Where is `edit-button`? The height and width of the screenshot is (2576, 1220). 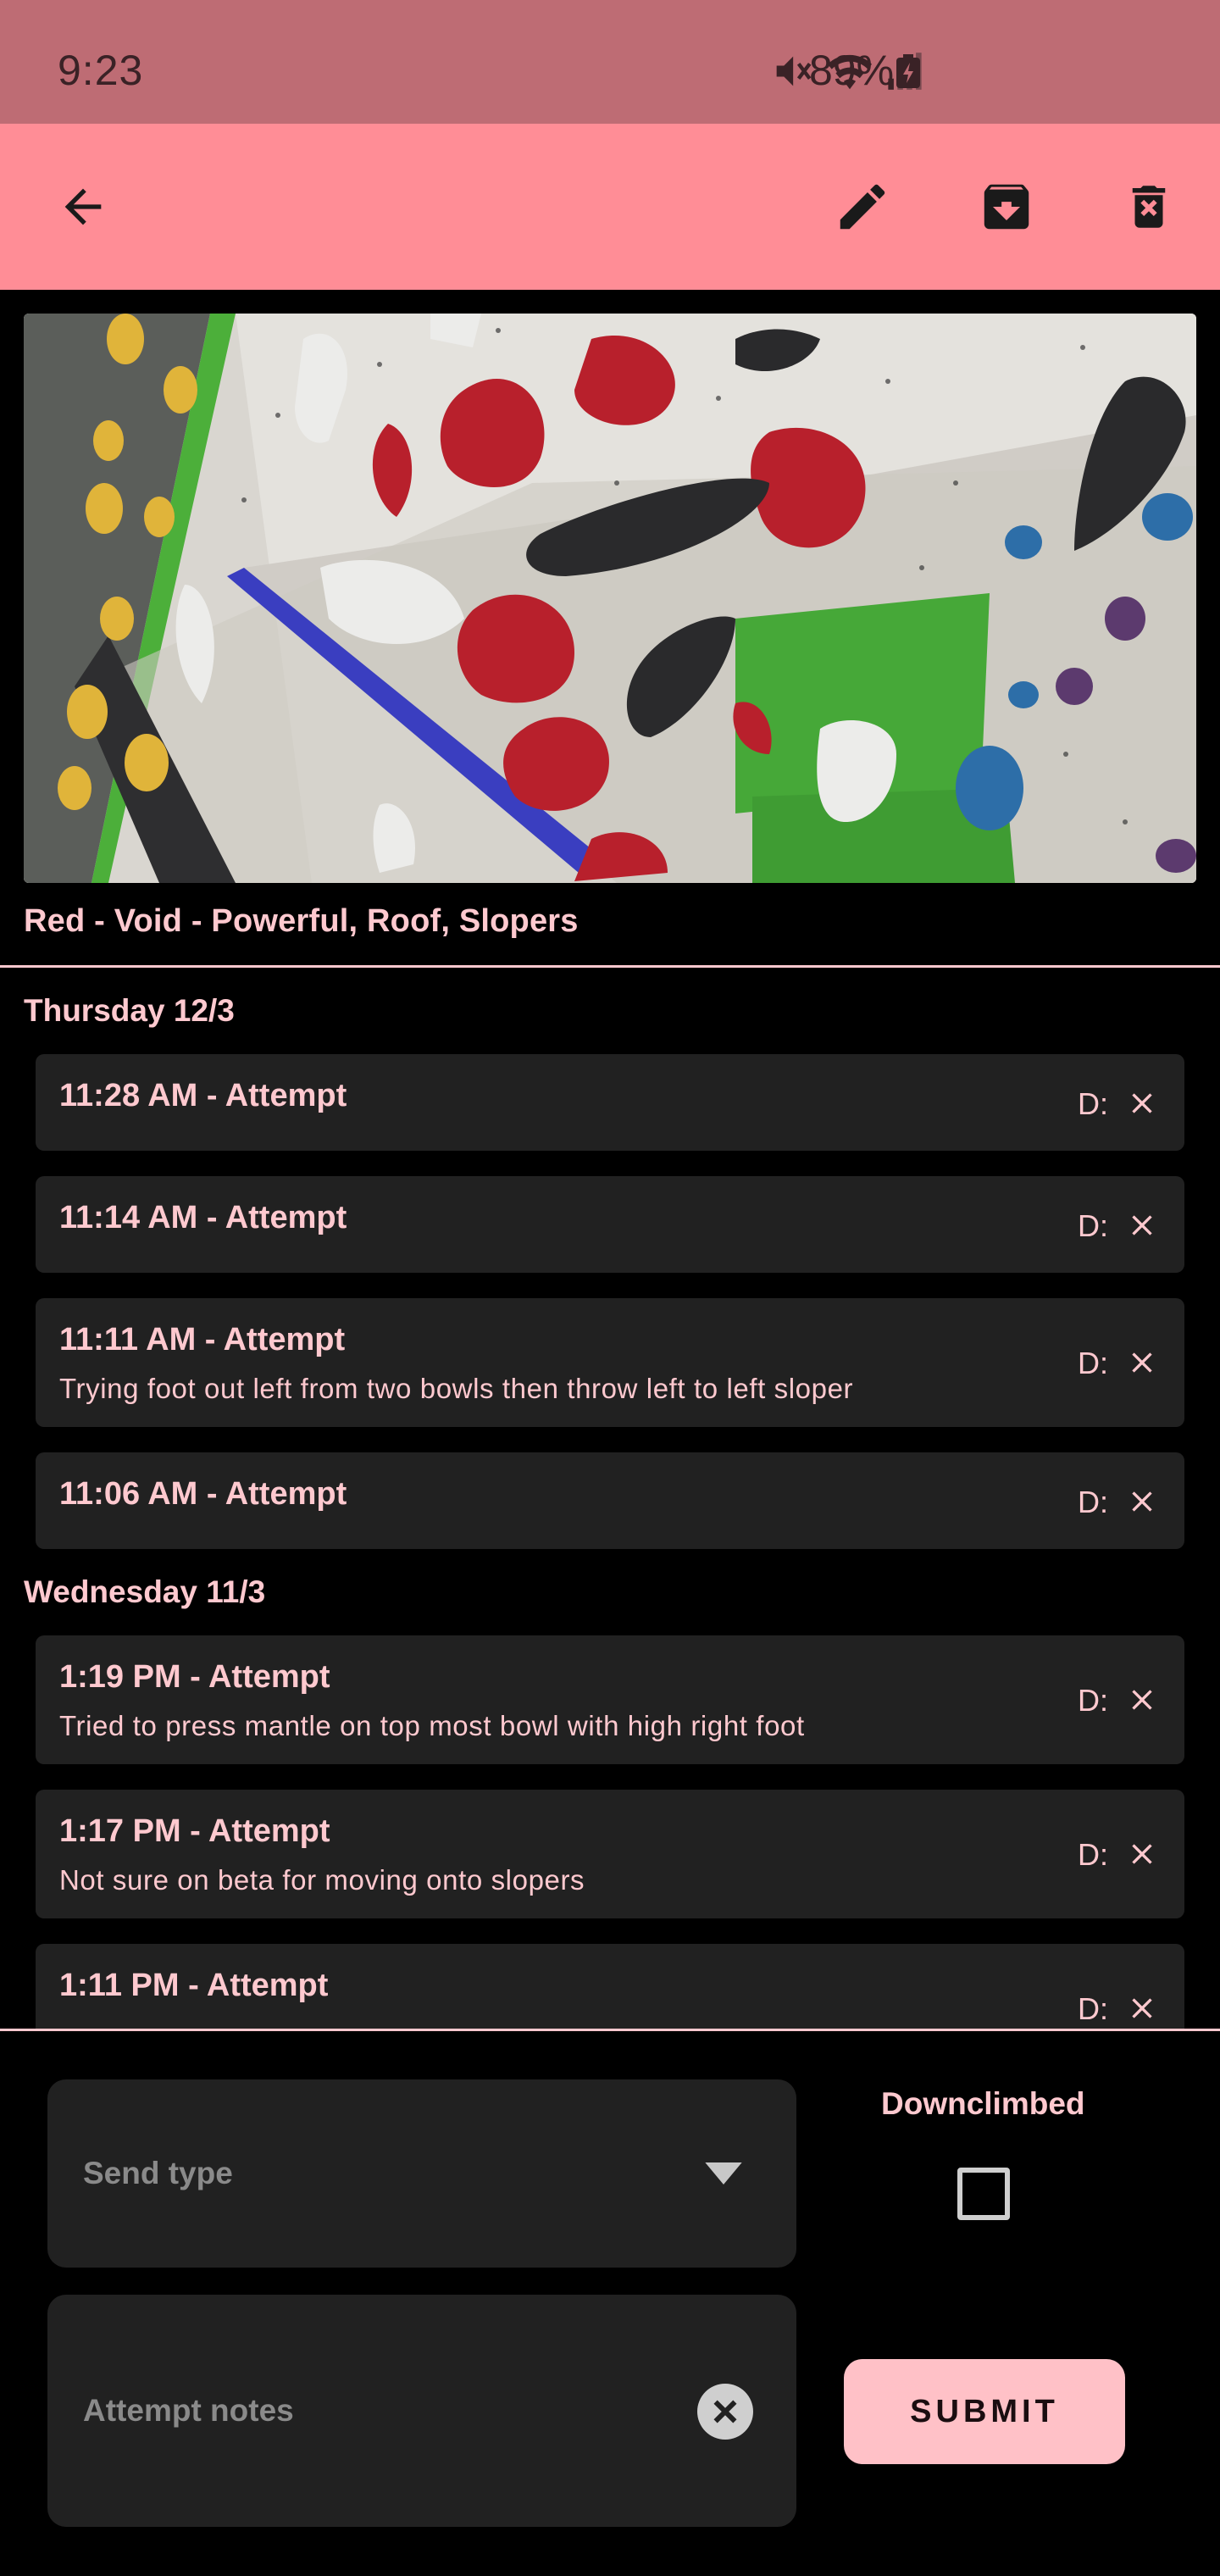
edit-button is located at coordinates (862, 207).